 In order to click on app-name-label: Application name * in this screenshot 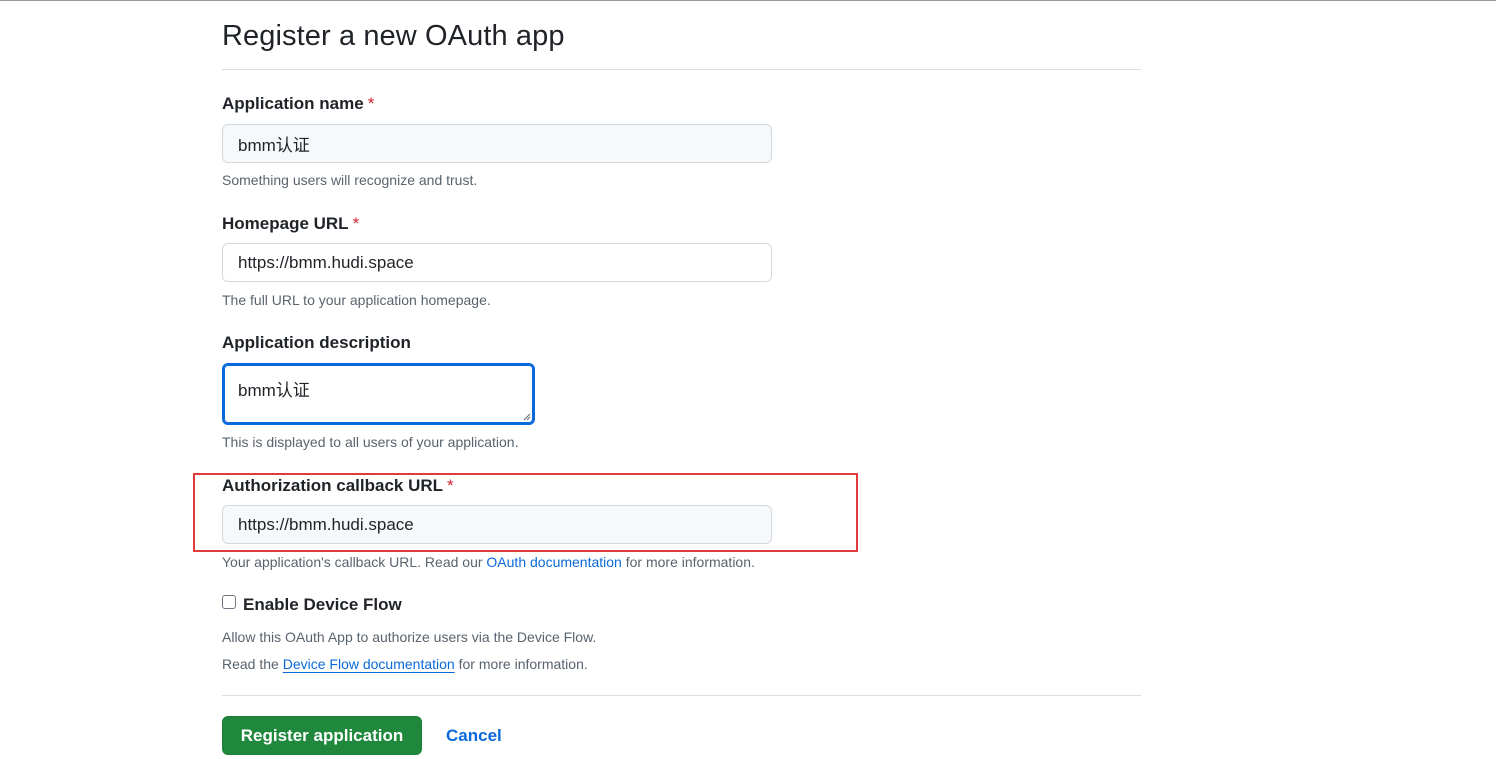, I will do `click(298, 104)`.